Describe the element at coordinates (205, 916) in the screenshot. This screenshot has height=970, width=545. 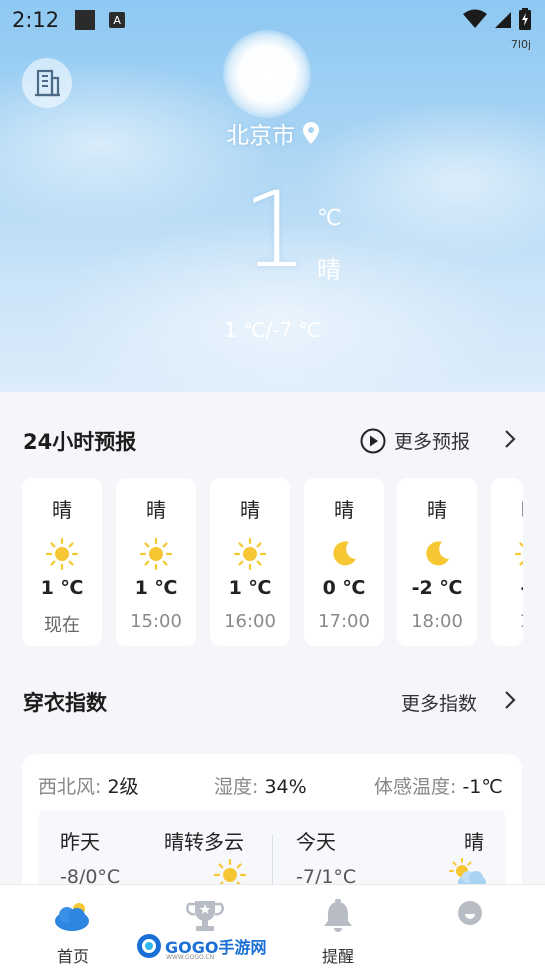
I see `trophy-icon` at that location.